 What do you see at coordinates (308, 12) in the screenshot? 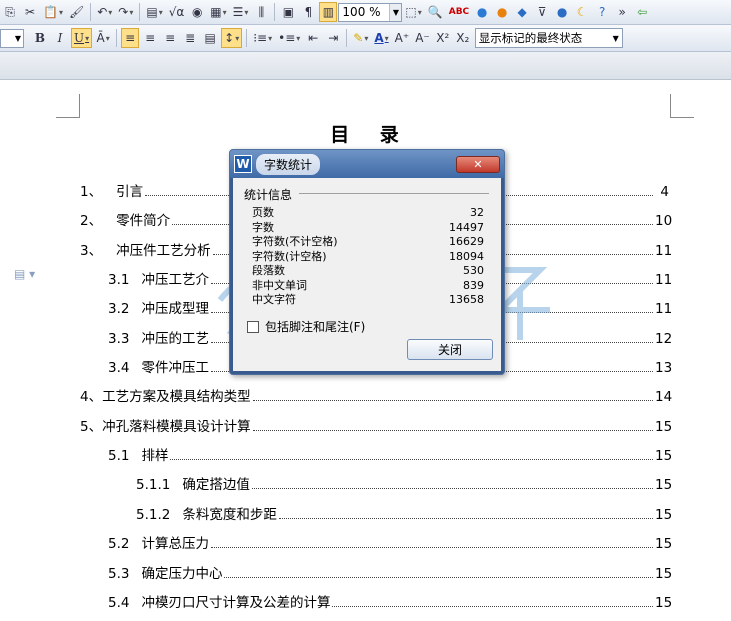
I see `show-marks-icon: ¶` at bounding box center [308, 12].